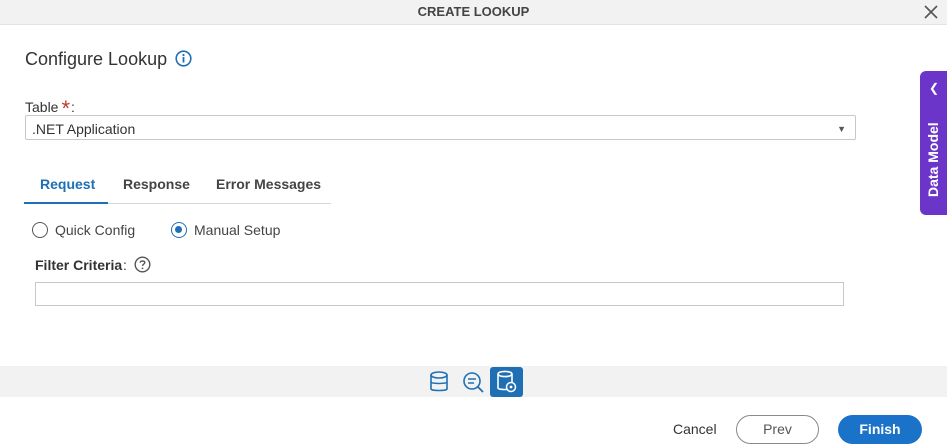  Describe the element at coordinates (695, 429) in the screenshot. I see `cancel-button: Cancel` at that location.